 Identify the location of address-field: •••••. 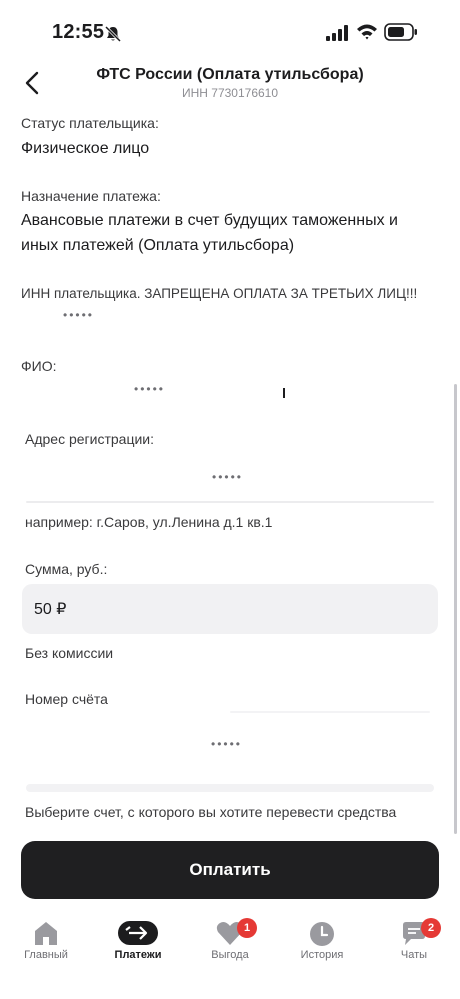
(229, 481).